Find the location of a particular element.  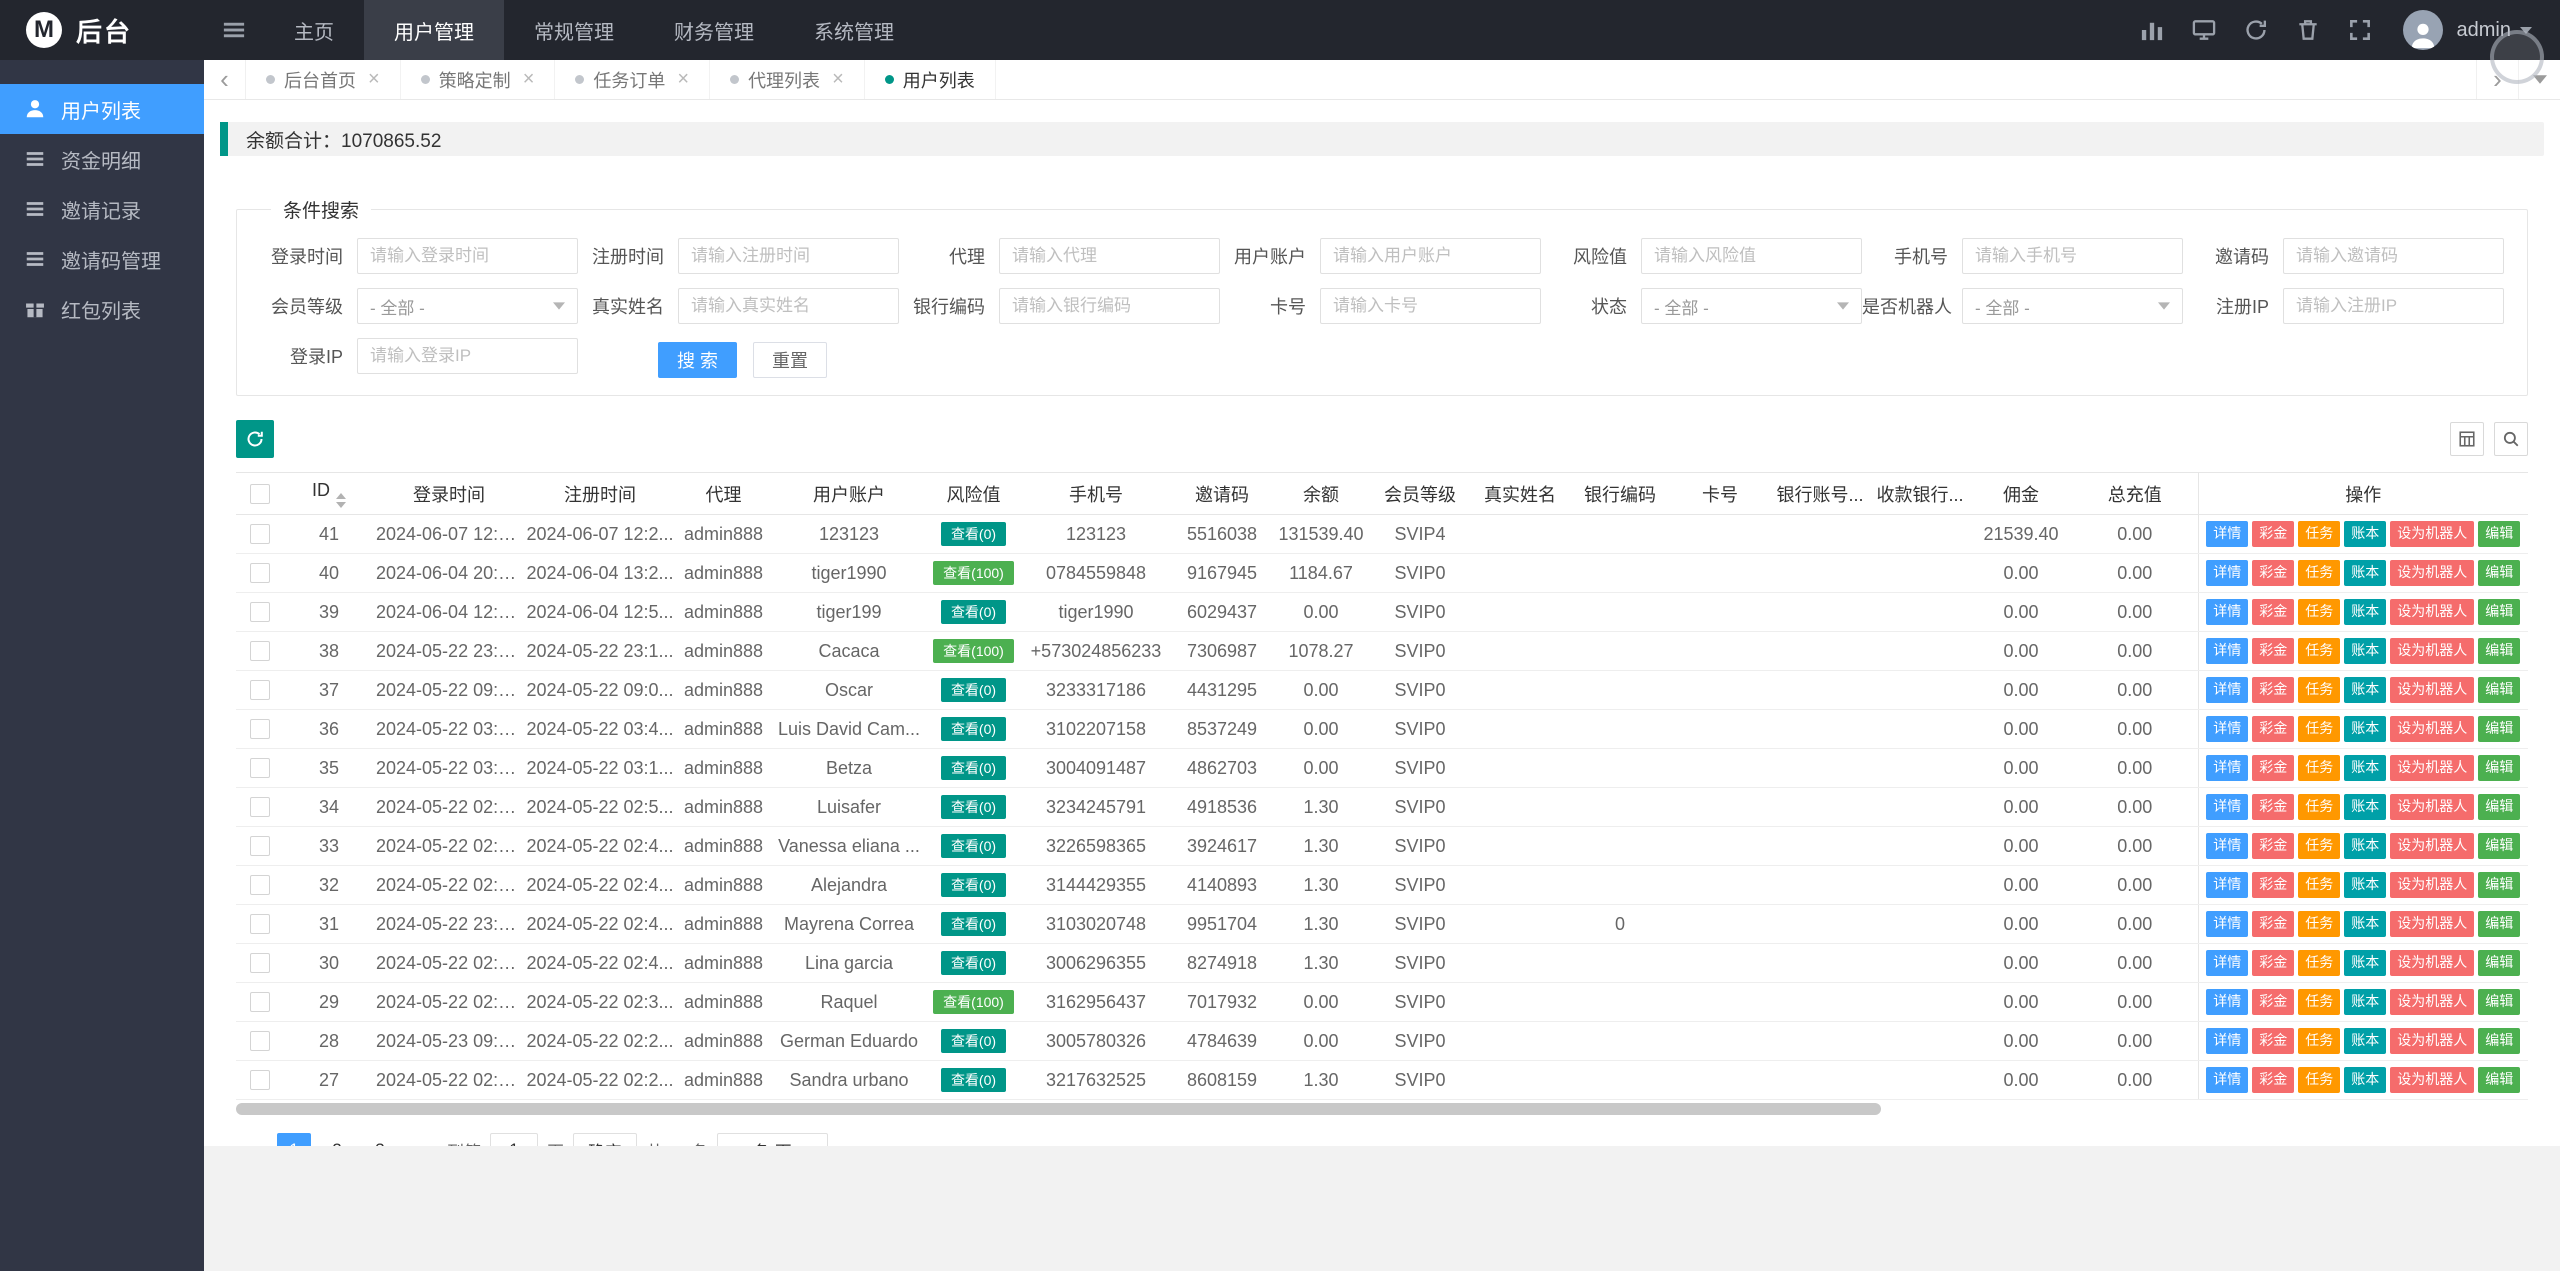

search-select-12: - 全部 - is located at coordinates (1751, 306).